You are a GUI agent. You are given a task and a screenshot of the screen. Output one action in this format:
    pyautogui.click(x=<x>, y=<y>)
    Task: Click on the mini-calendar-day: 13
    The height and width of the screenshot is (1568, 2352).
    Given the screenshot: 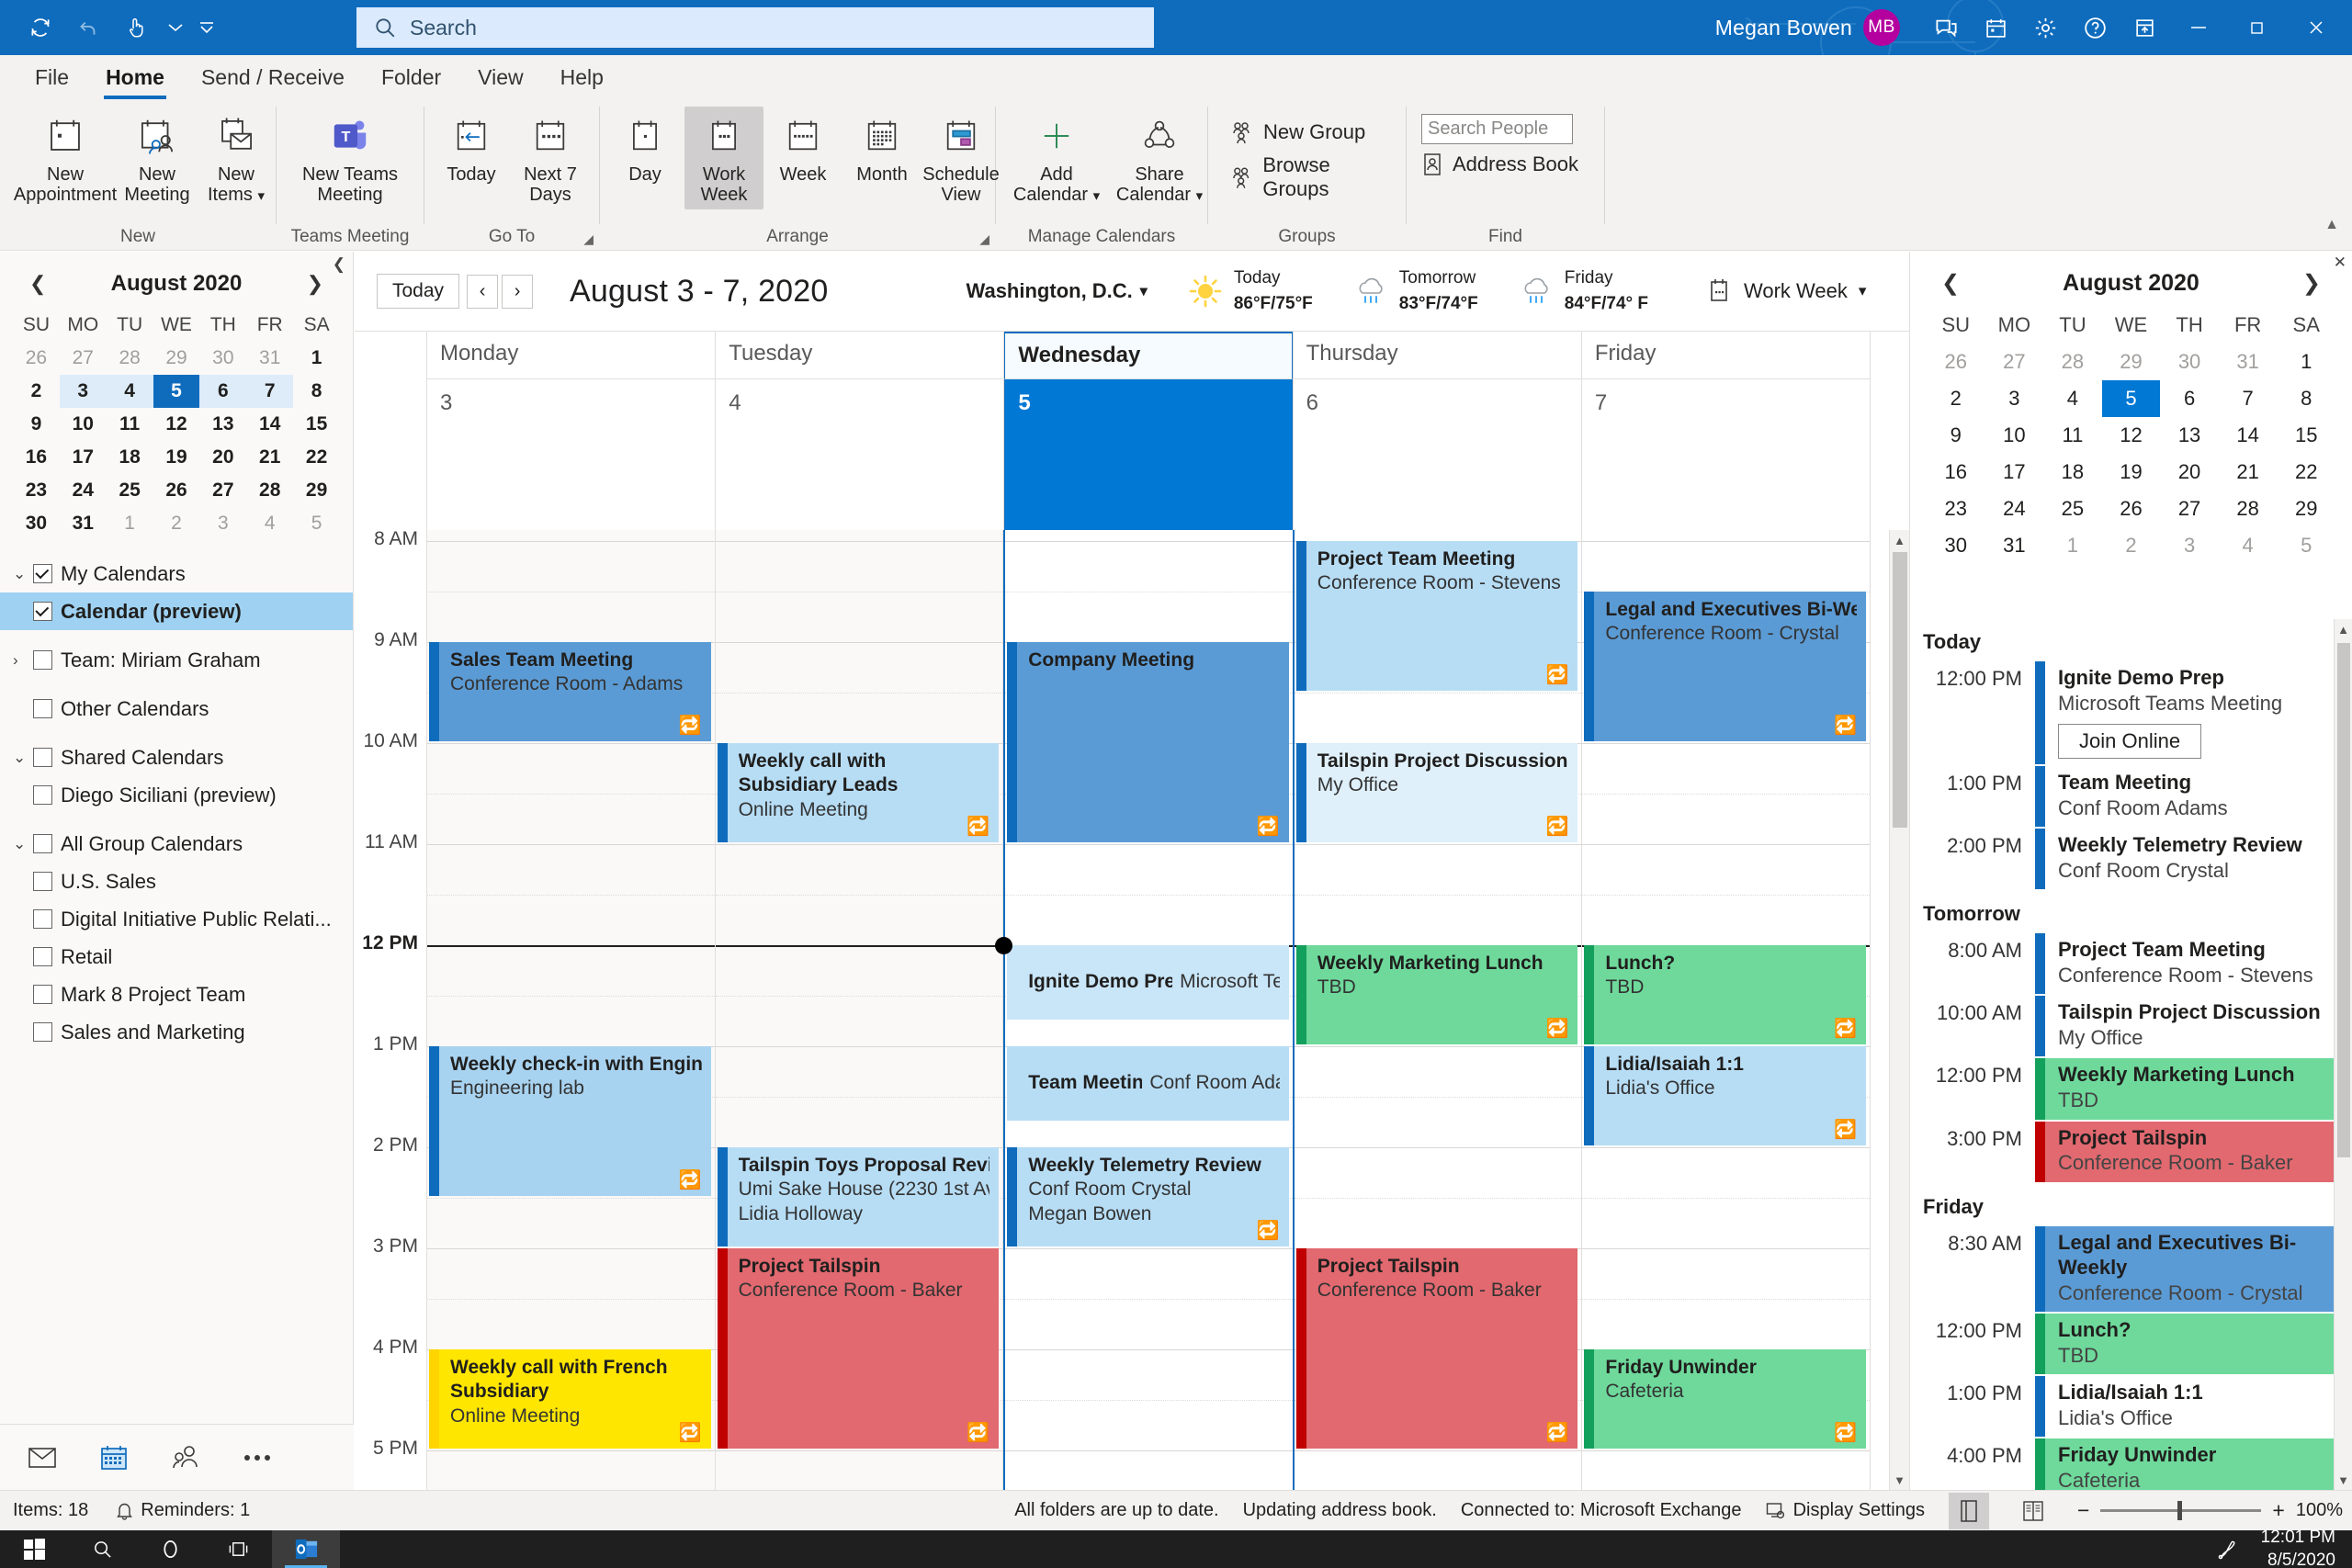 What is the action you would take?
    pyautogui.click(x=222, y=424)
    